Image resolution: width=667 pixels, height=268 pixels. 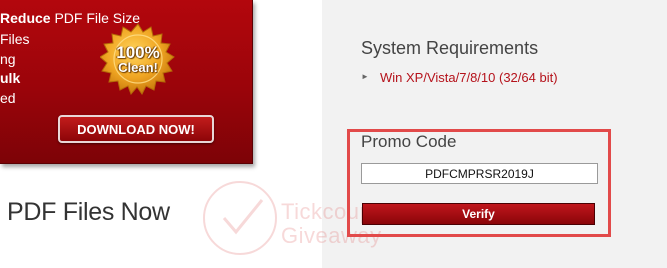 I want to click on promo-code-title: Promo Code, so click(x=409, y=141).